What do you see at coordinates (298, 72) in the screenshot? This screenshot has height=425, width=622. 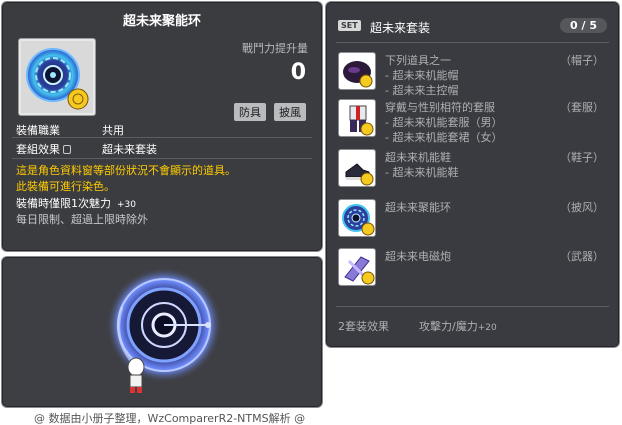 I see `attack-increase-value: 0` at bounding box center [298, 72].